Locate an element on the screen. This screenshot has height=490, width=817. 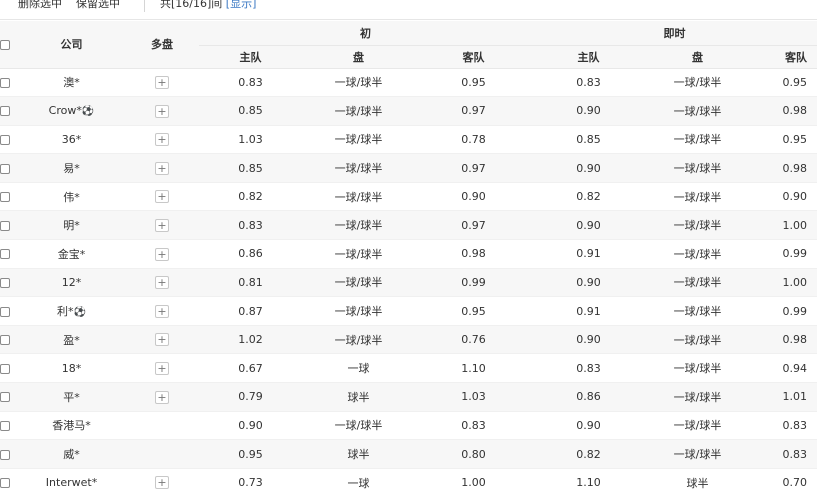
company-cell: 金宝* is located at coordinates (71, 254).